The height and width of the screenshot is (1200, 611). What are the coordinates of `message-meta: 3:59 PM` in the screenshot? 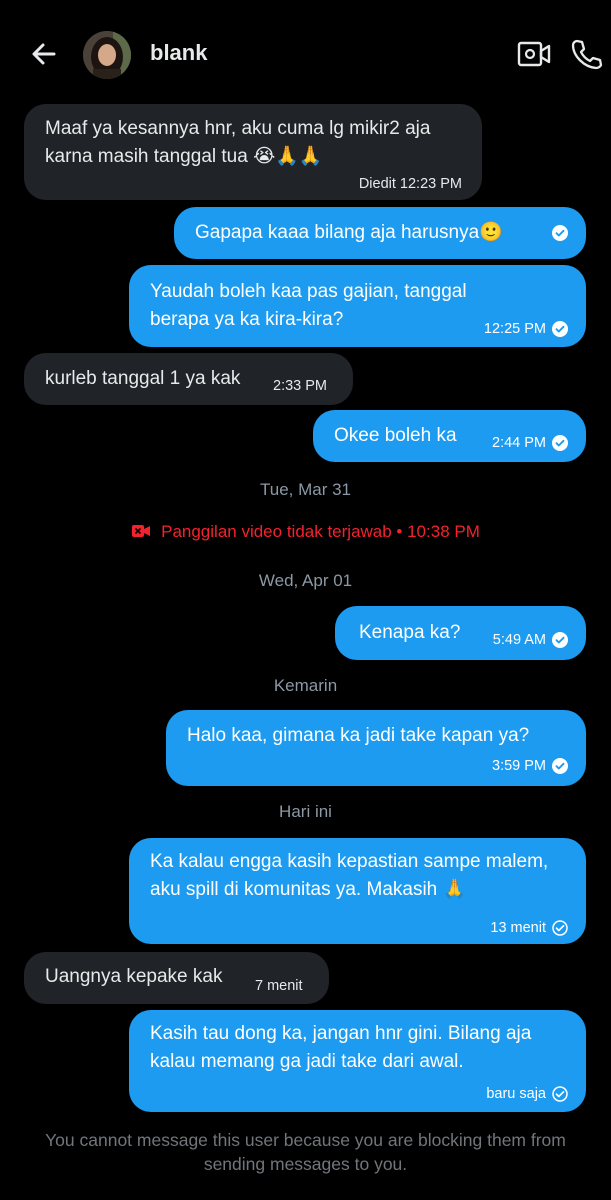 It's located at (530, 766).